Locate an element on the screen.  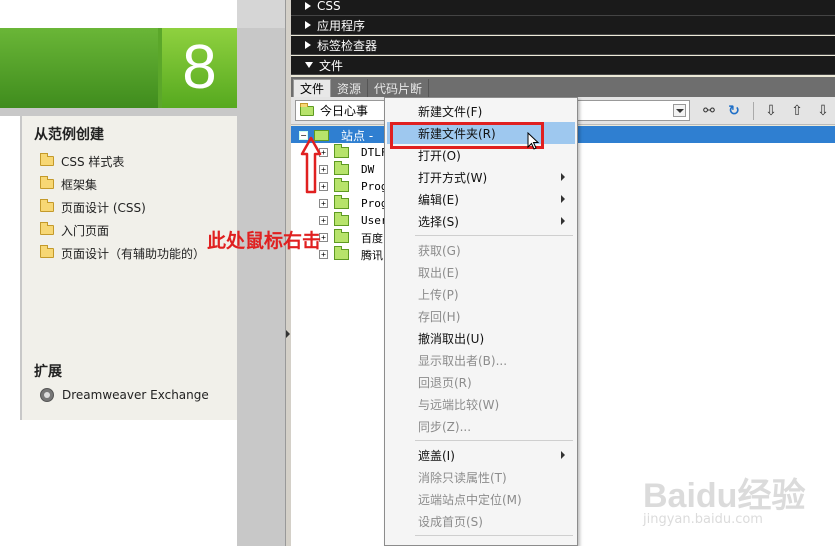
panel-header-label: 文件 is located at coordinates (331, 65).